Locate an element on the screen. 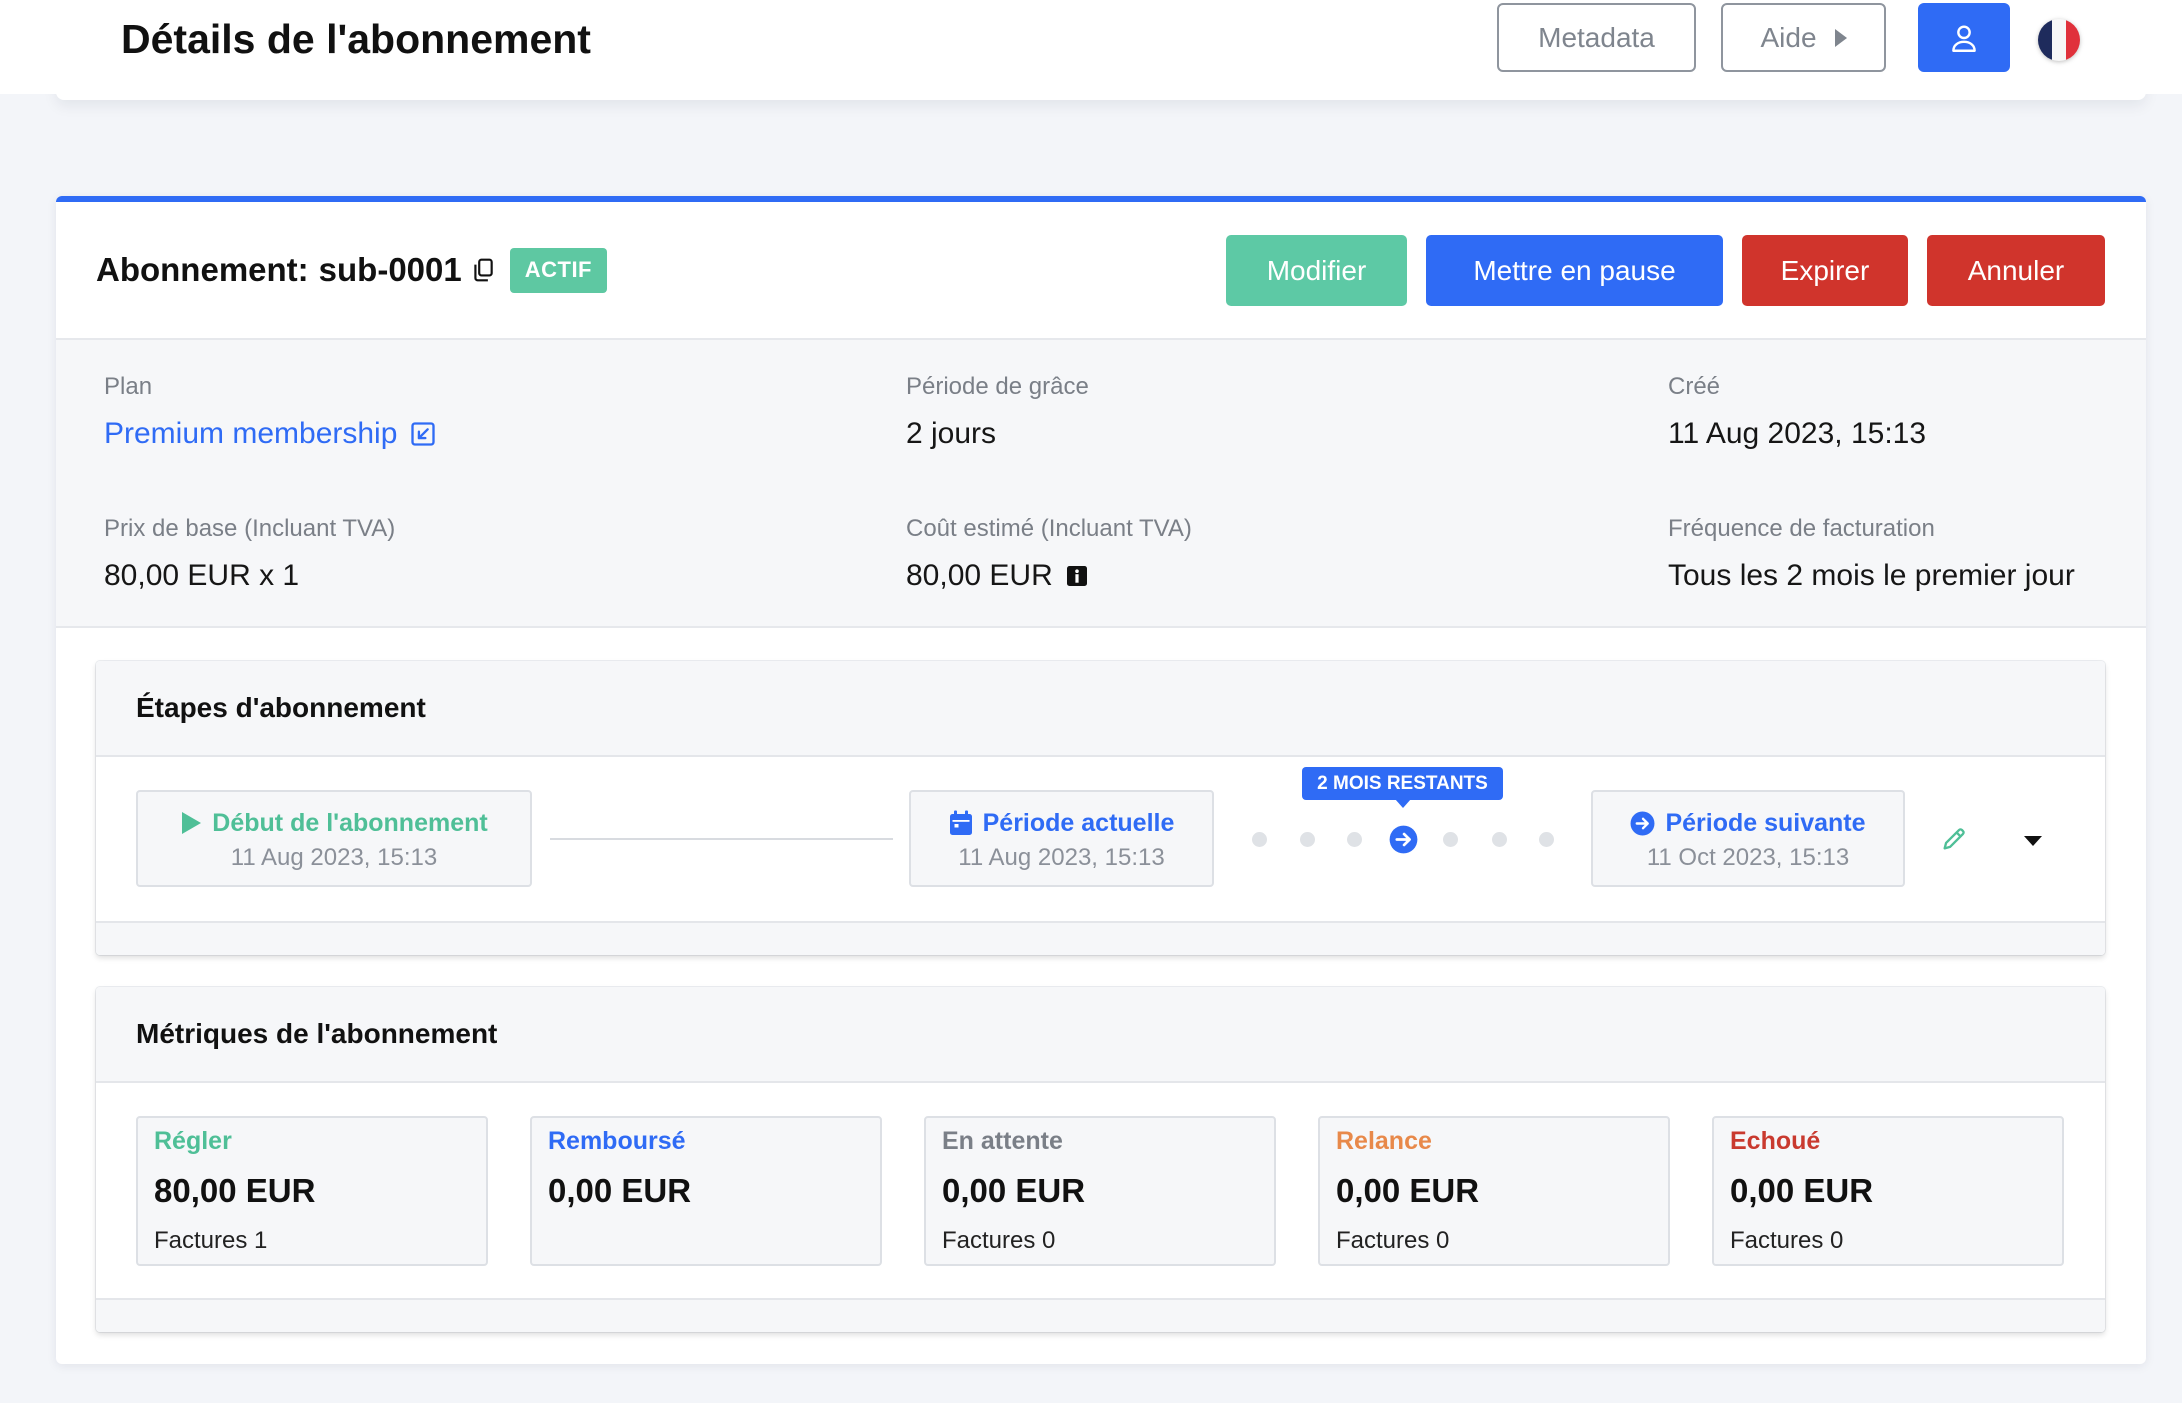 Image resolution: width=2182 pixels, height=1403 pixels. metrics-title: Métriques de l'abonnement is located at coordinates (317, 1033).